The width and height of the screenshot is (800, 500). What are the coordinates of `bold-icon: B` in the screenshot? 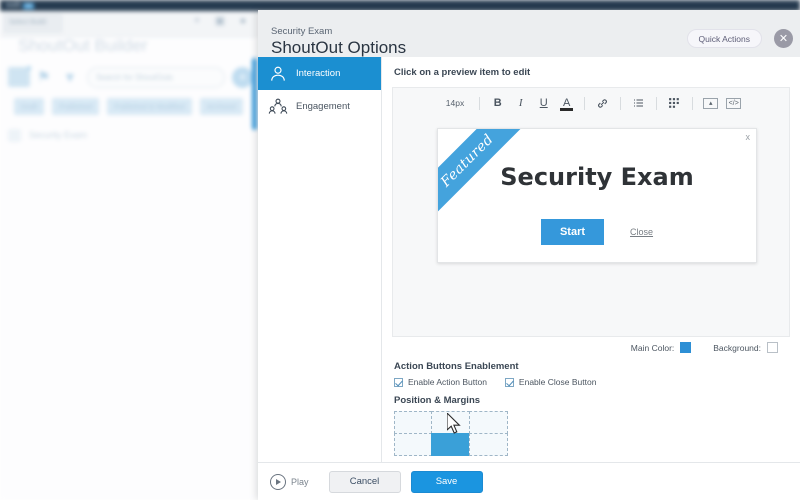 It's located at (497, 103).